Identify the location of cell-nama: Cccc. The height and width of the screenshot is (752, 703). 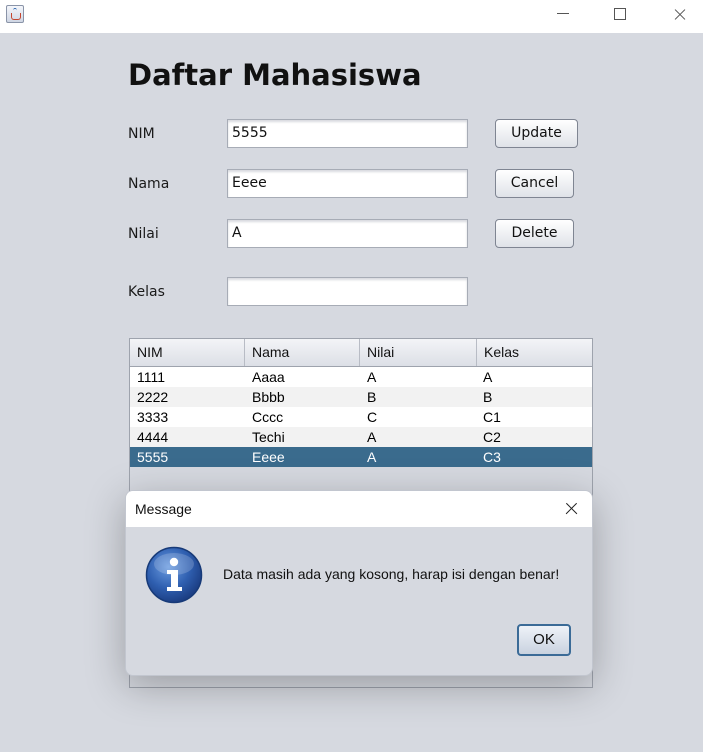
(268, 417).